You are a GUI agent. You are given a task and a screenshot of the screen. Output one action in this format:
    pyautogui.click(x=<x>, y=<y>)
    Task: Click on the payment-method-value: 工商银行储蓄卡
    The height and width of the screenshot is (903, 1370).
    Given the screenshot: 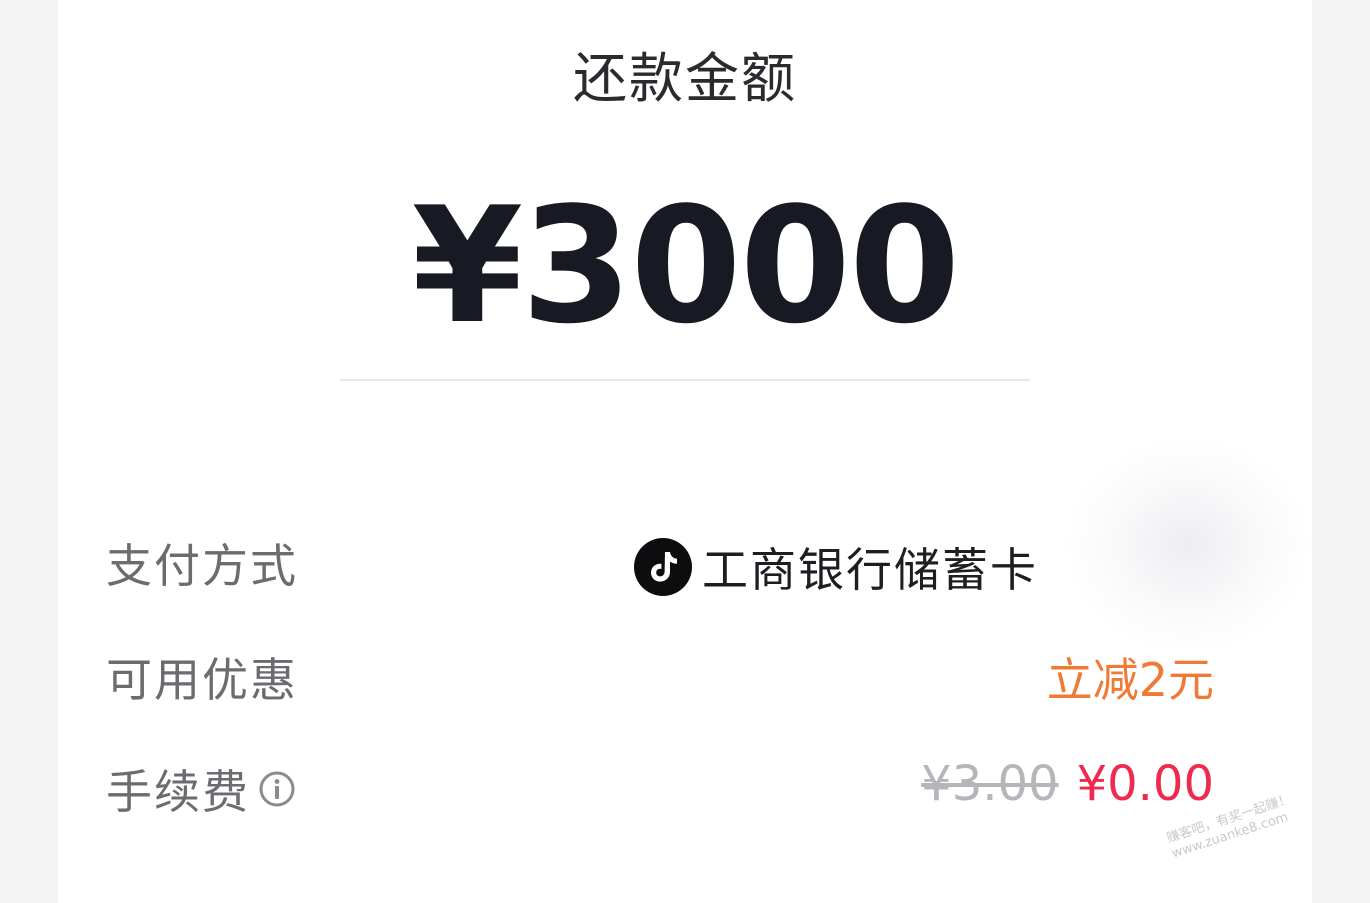 What is the action you would take?
    pyautogui.click(x=870, y=570)
    